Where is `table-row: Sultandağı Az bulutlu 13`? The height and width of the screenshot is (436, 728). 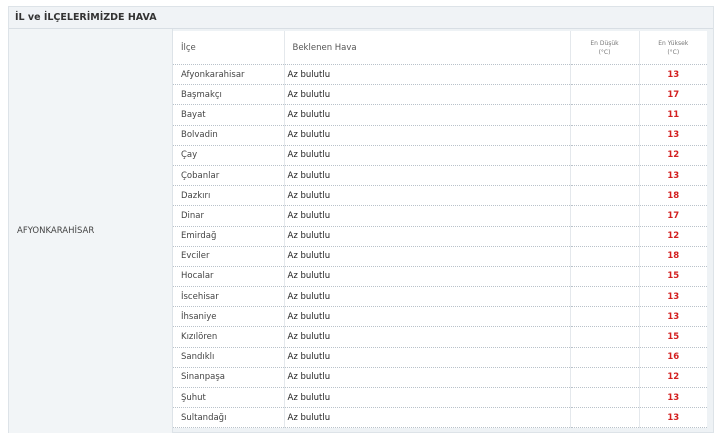 table-row: Sultandağı Az bulutlu 13 is located at coordinates (440, 418).